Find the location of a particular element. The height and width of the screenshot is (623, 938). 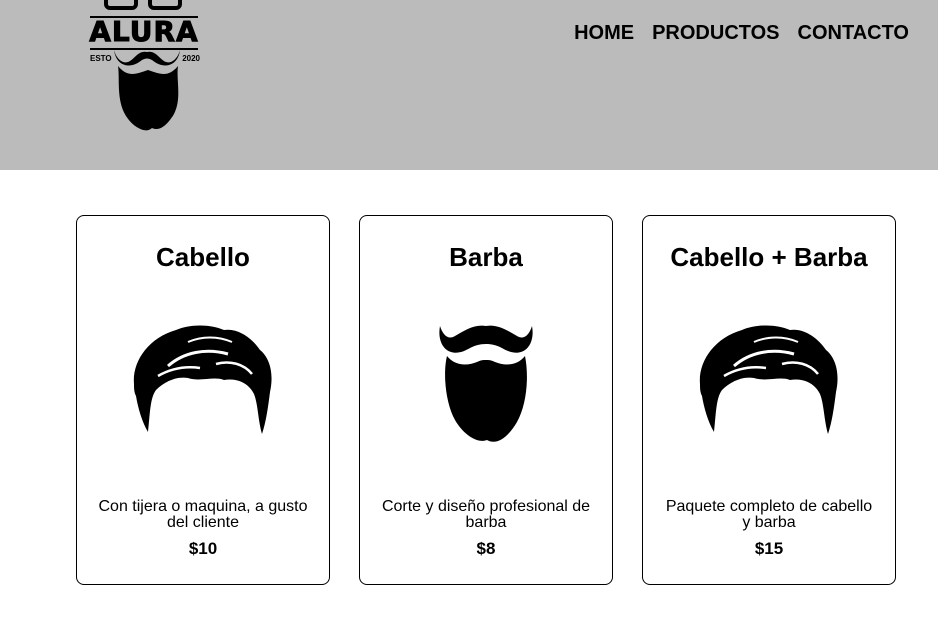

logo-est-label: ESTO is located at coordinates (101, 58).